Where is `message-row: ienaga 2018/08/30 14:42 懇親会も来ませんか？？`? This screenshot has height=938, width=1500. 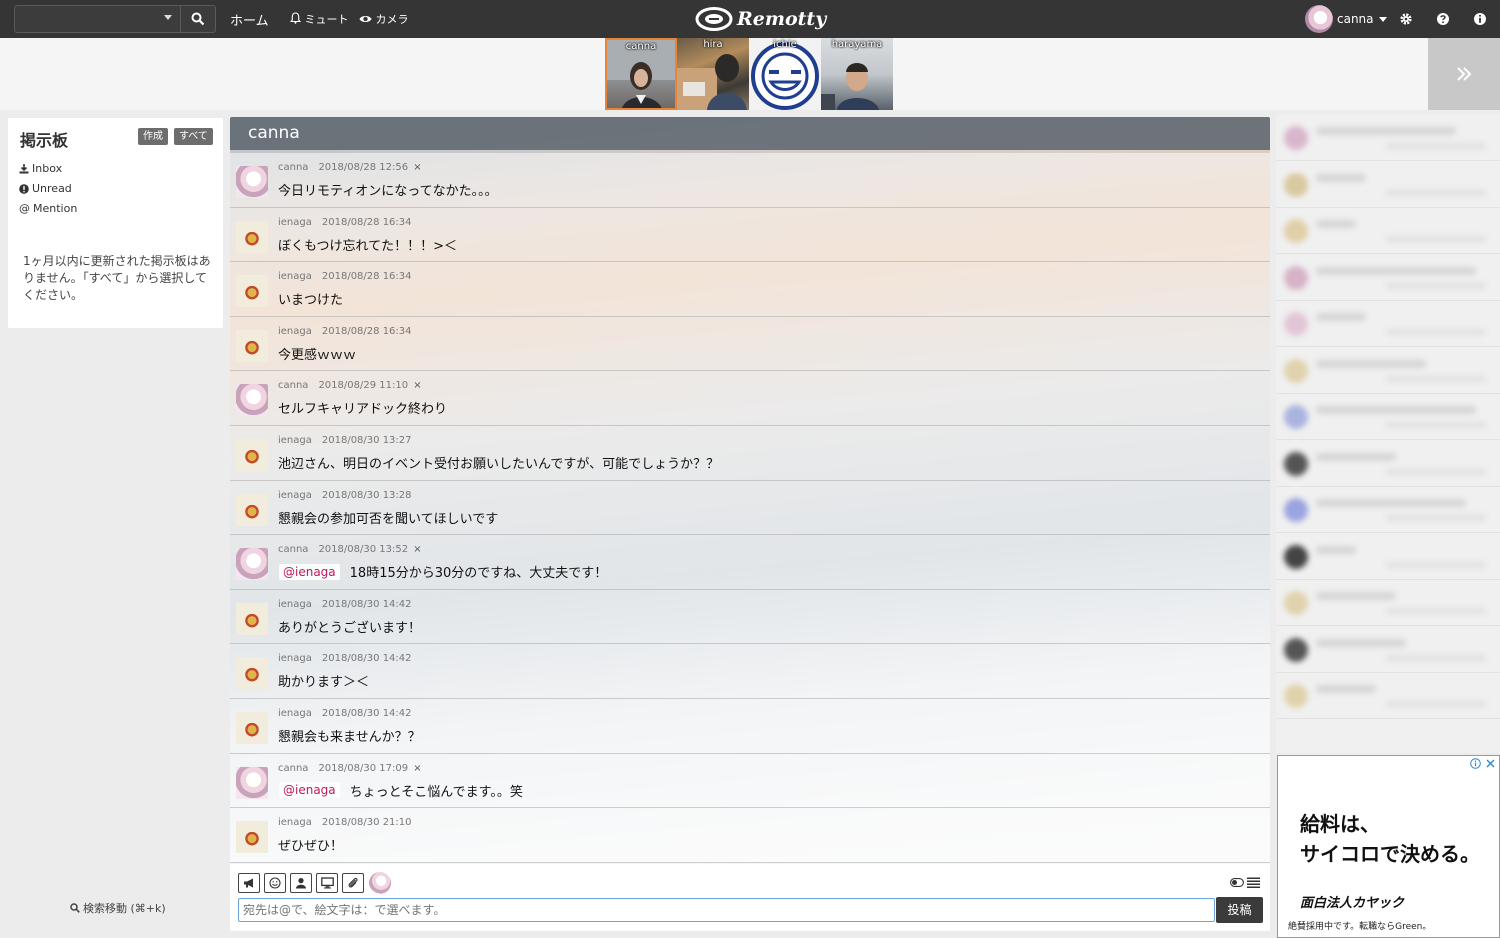
message-row: ienaga 2018/08/30 14:42 懇親会も来ませんか？？ is located at coordinates (750, 726).